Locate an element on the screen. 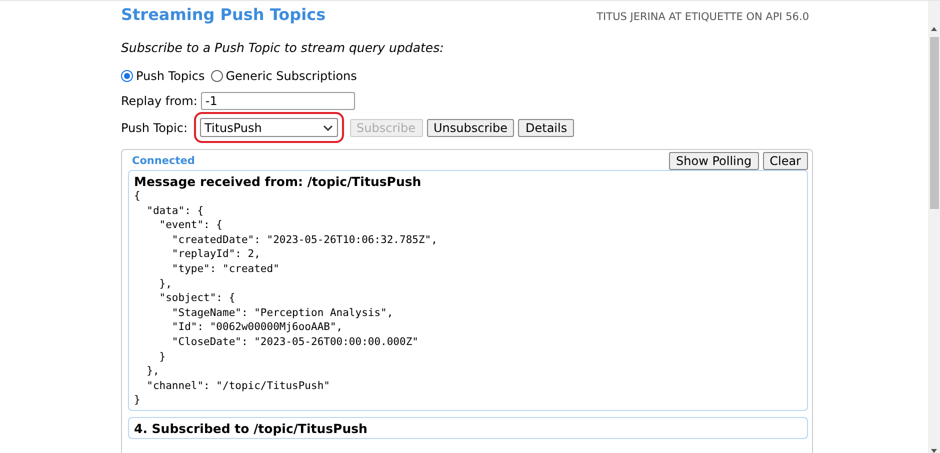 The height and width of the screenshot is (453, 940). code-line: "event": { is located at coordinates (191, 225).